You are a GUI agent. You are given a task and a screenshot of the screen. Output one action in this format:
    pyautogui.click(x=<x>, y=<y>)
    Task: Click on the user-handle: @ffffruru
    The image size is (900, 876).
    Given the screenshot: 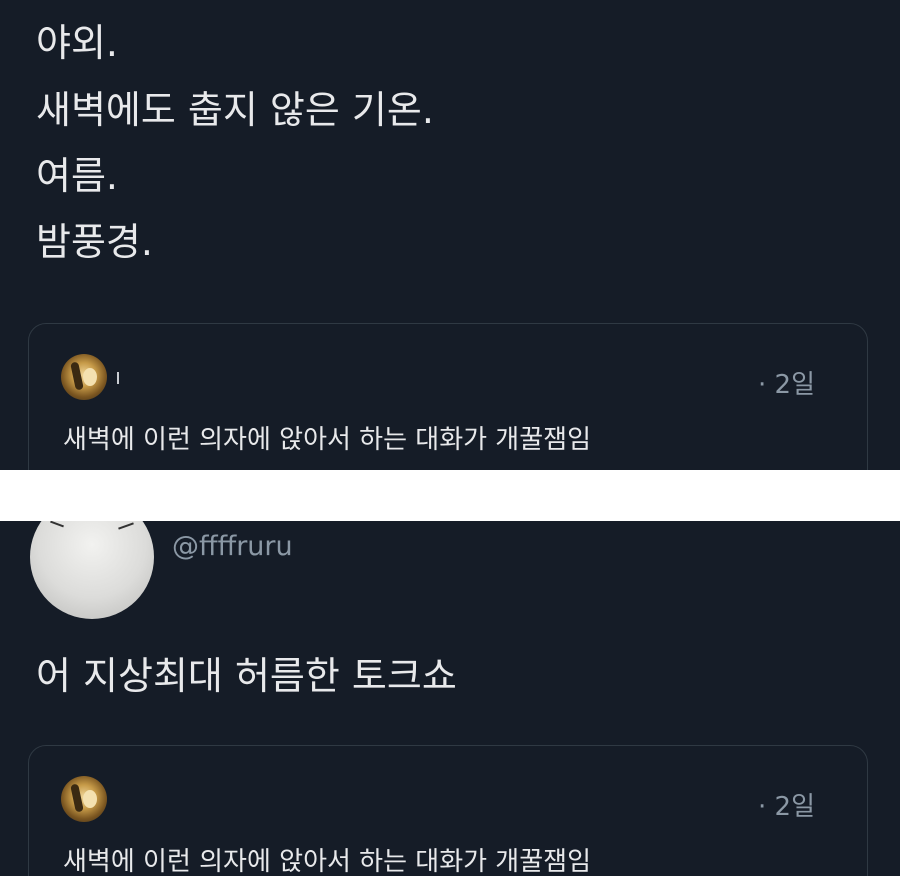 What is the action you would take?
    pyautogui.click(x=232, y=546)
    